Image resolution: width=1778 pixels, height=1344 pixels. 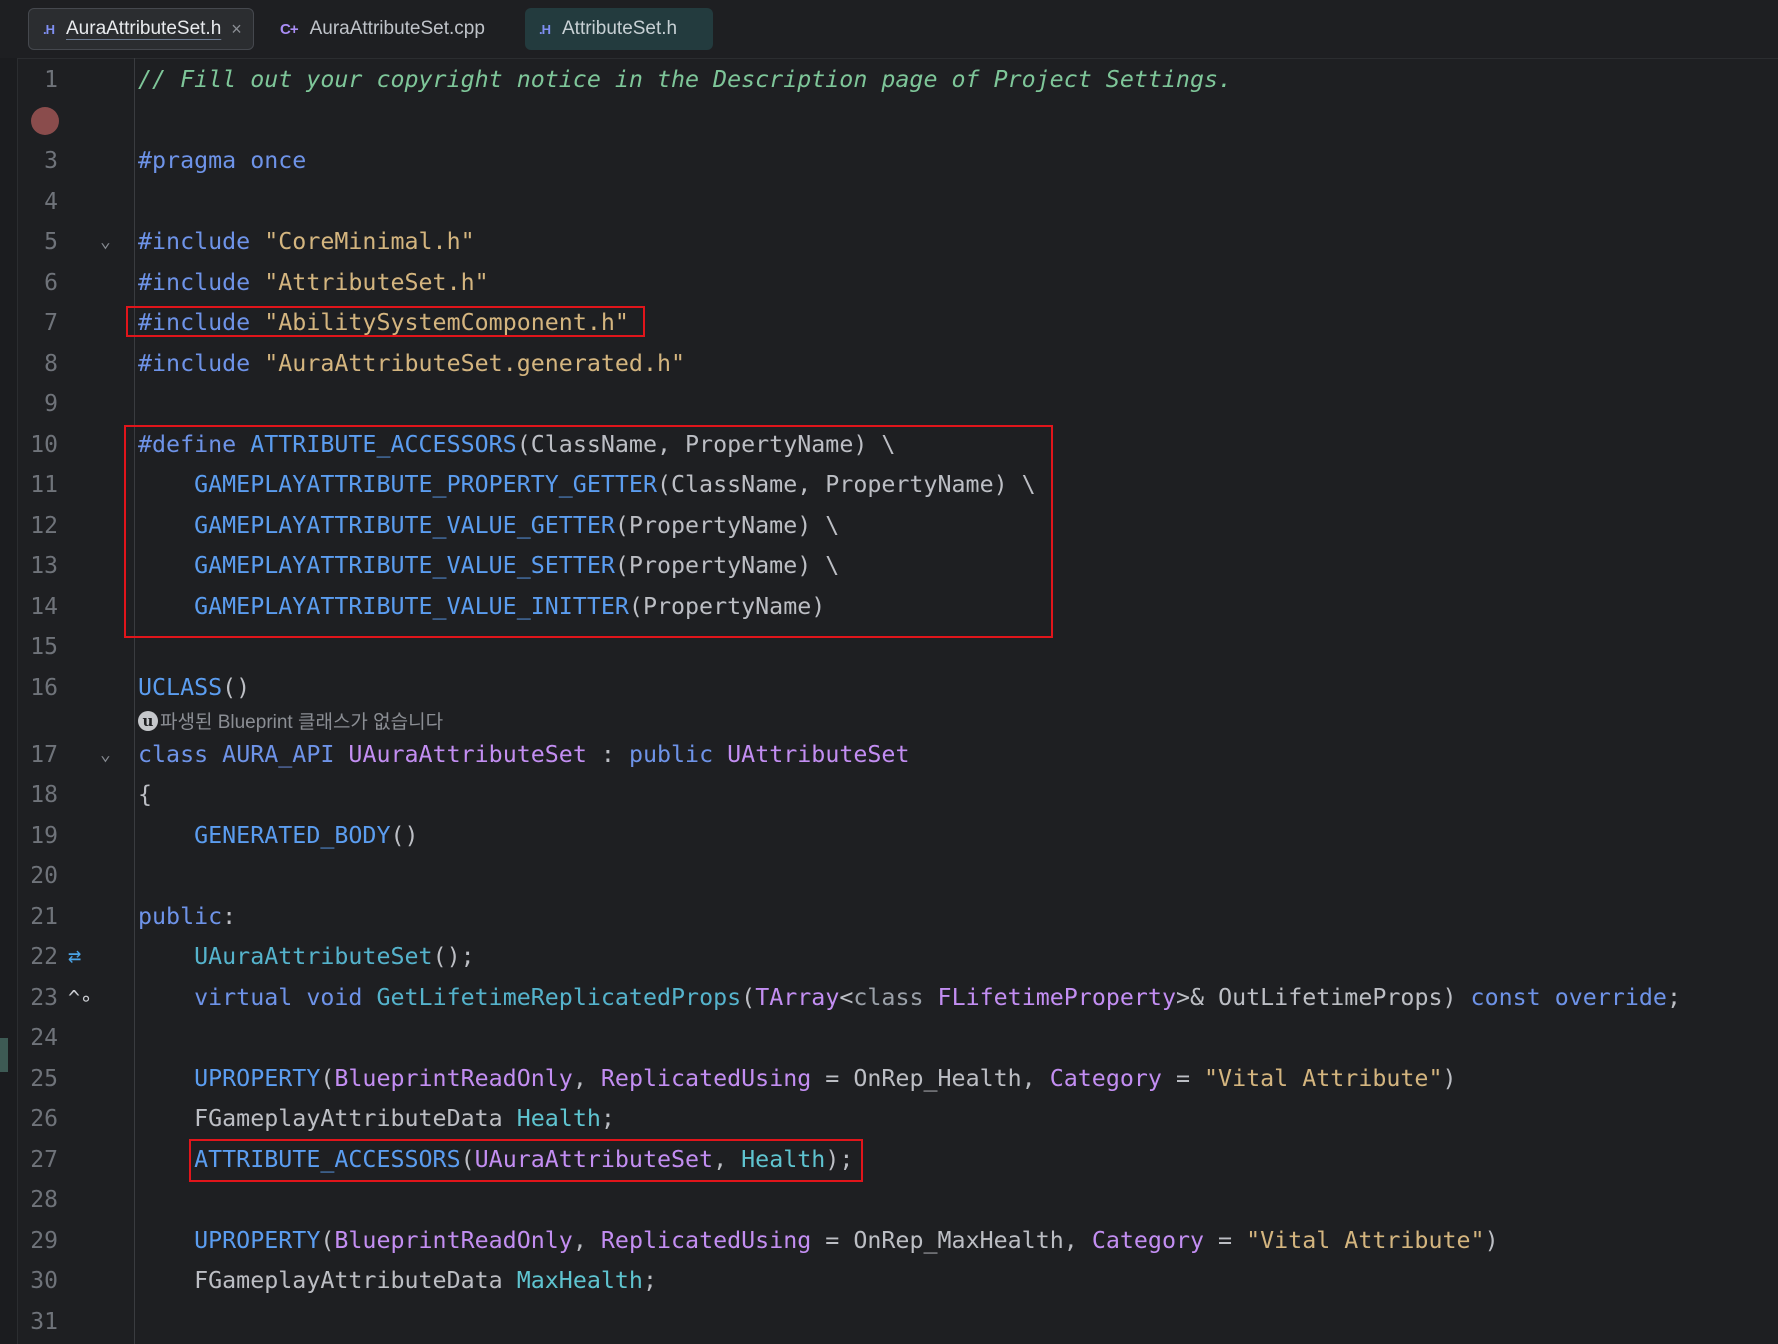 What do you see at coordinates (38, 526) in the screenshot?
I see `line-number: 12` at bounding box center [38, 526].